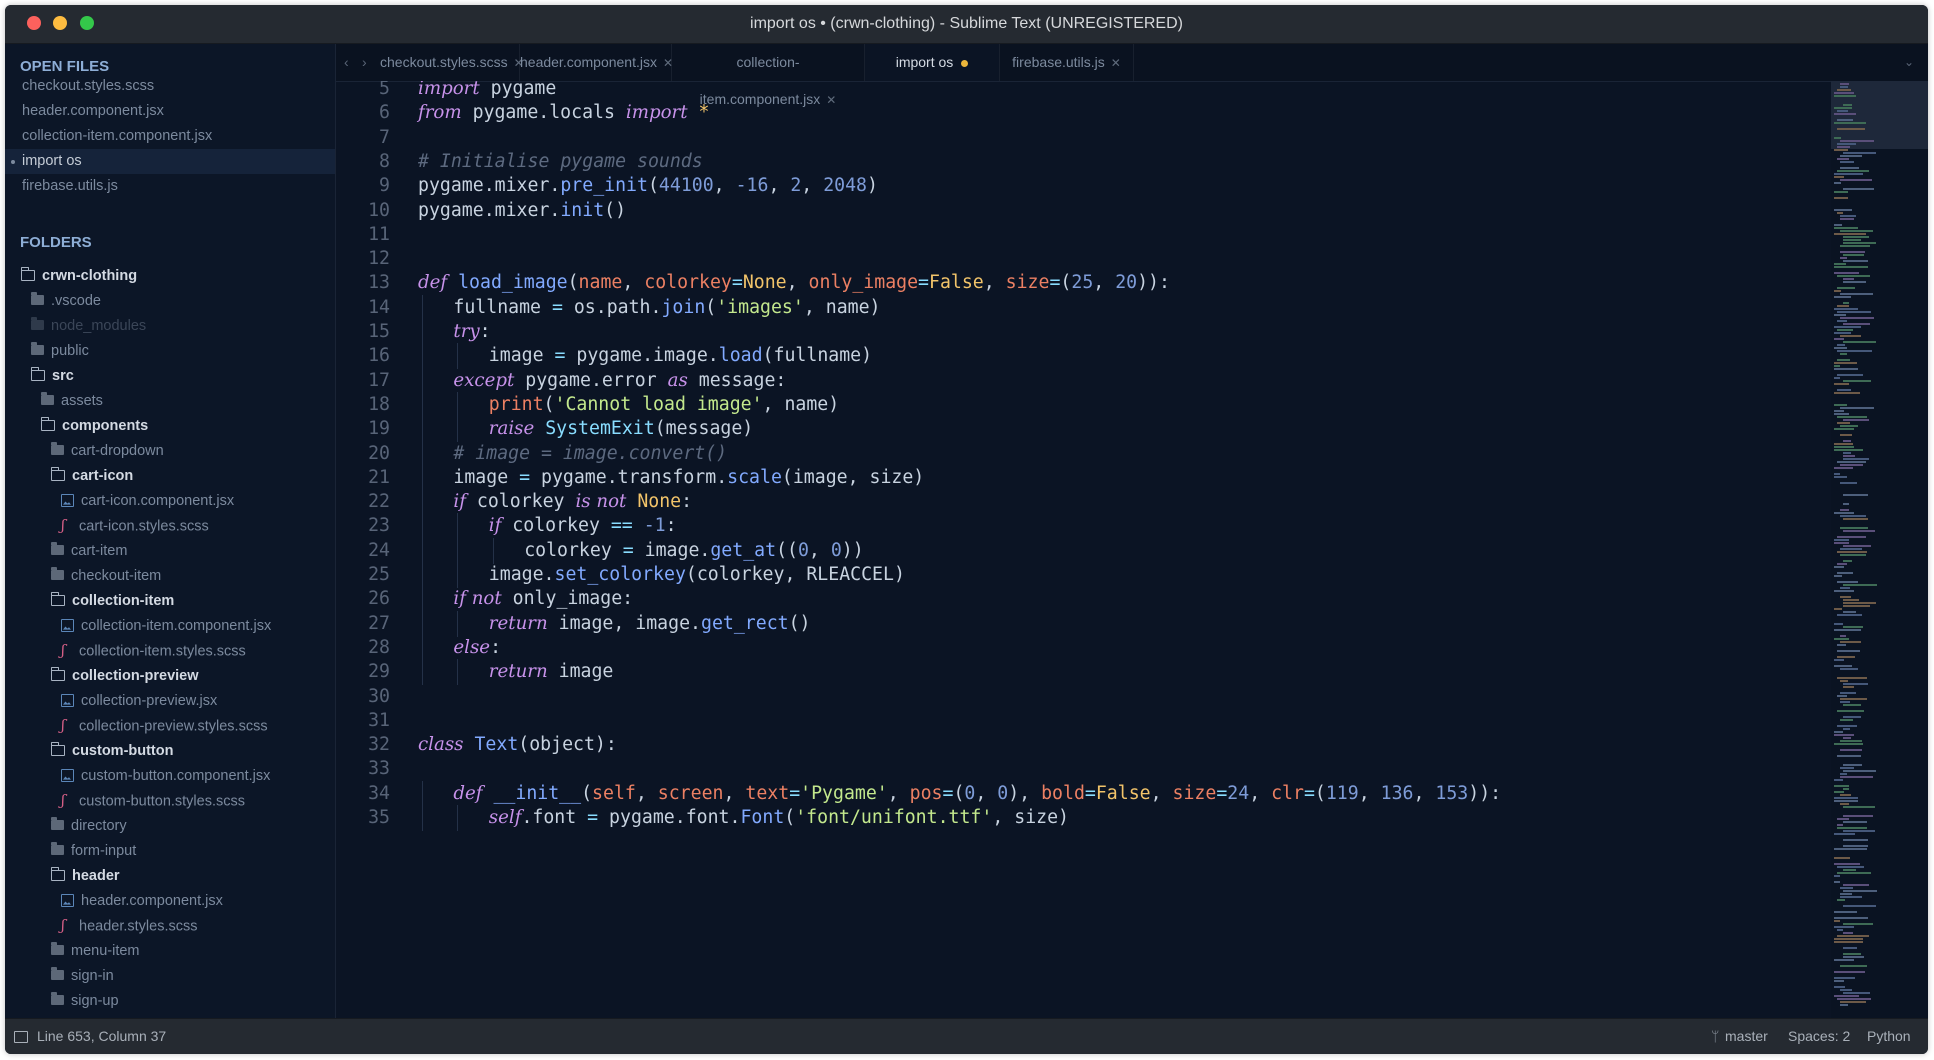 The image size is (1934, 1060). What do you see at coordinates (170, 276) in the screenshot?
I see `tree-item: crwn-clothing` at bounding box center [170, 276].